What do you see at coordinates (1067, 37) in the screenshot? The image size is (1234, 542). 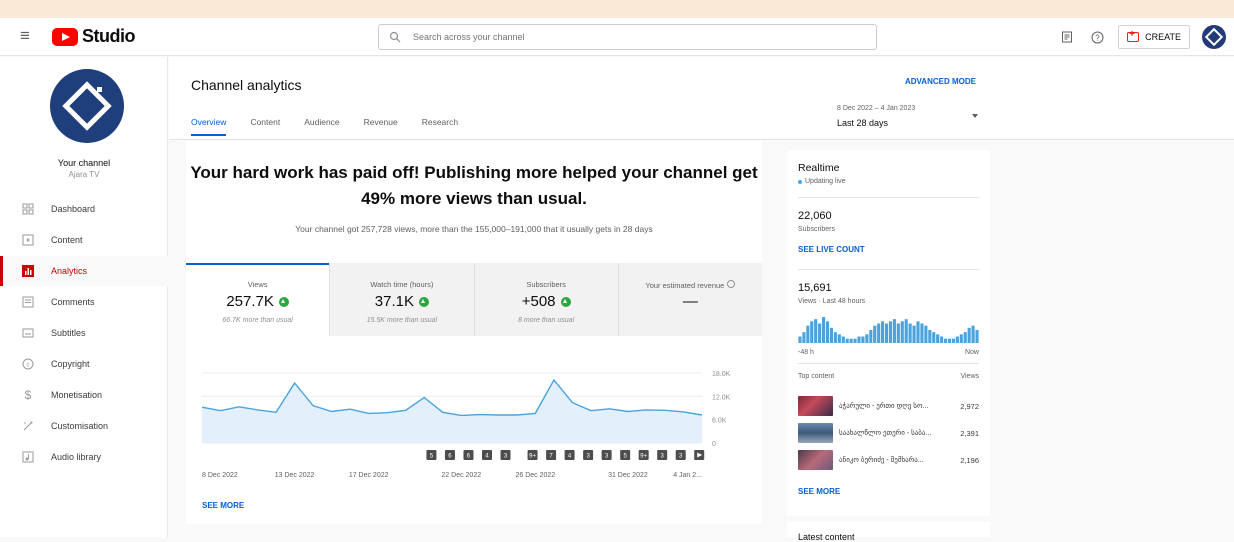 I see `notes-icon` at bounding box center [1067, 37].